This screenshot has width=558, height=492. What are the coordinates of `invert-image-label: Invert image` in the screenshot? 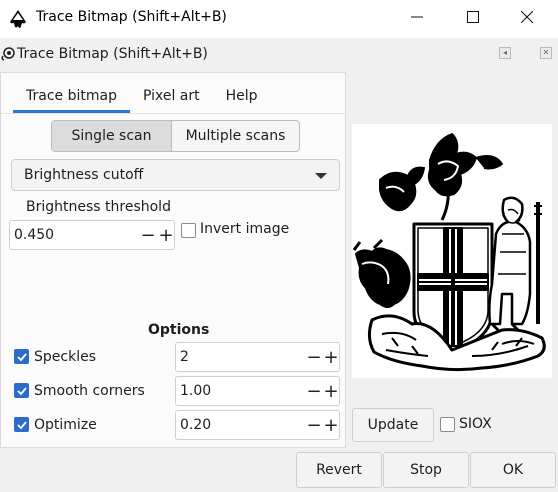 It's located at (245, 229).